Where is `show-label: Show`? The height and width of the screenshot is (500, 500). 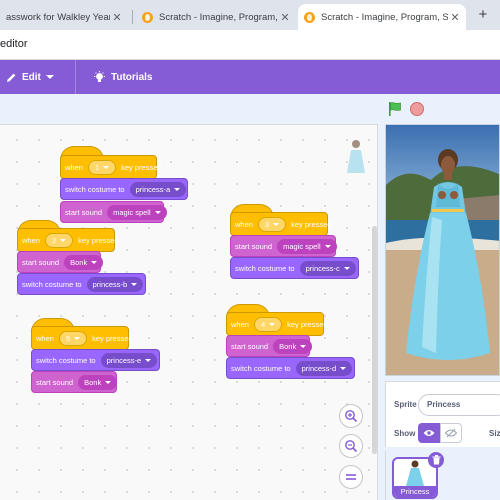
show-label: Show is located at coordinates (405, 433).